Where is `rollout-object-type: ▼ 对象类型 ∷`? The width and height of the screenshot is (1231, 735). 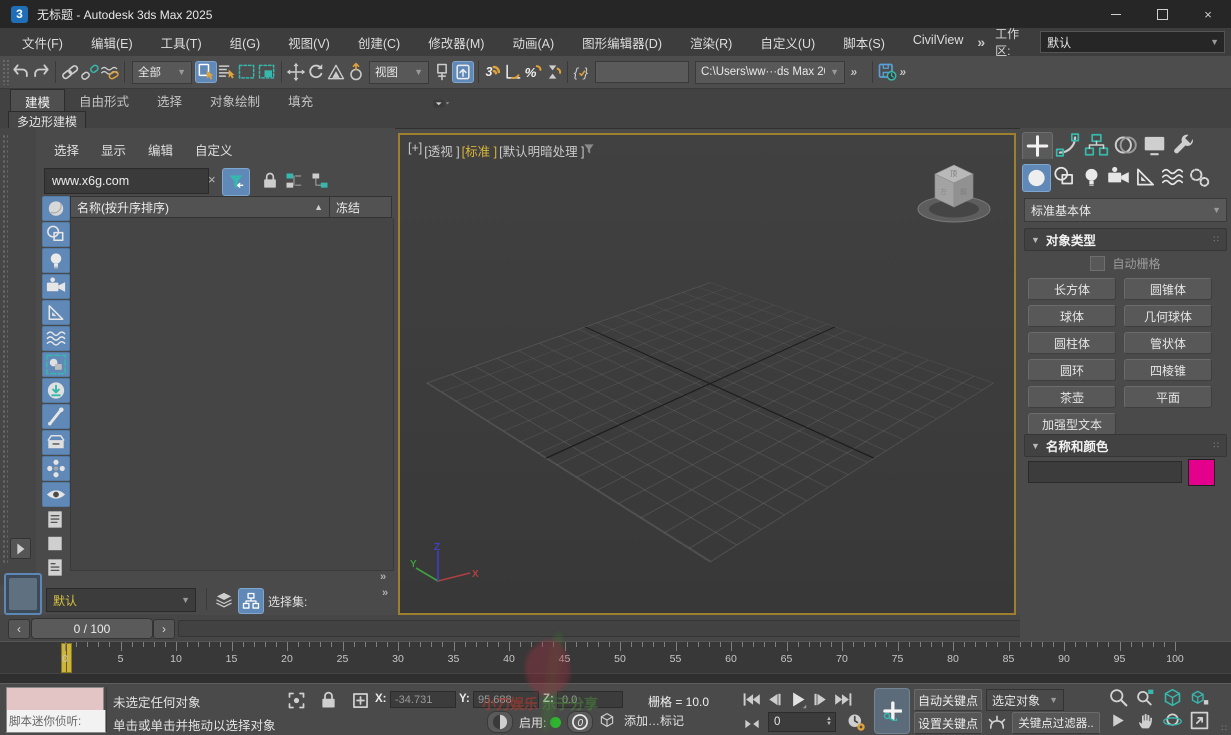
rollout-object-type: ▼ 对象类型 ∷ is located at coordinates (1125, 239).